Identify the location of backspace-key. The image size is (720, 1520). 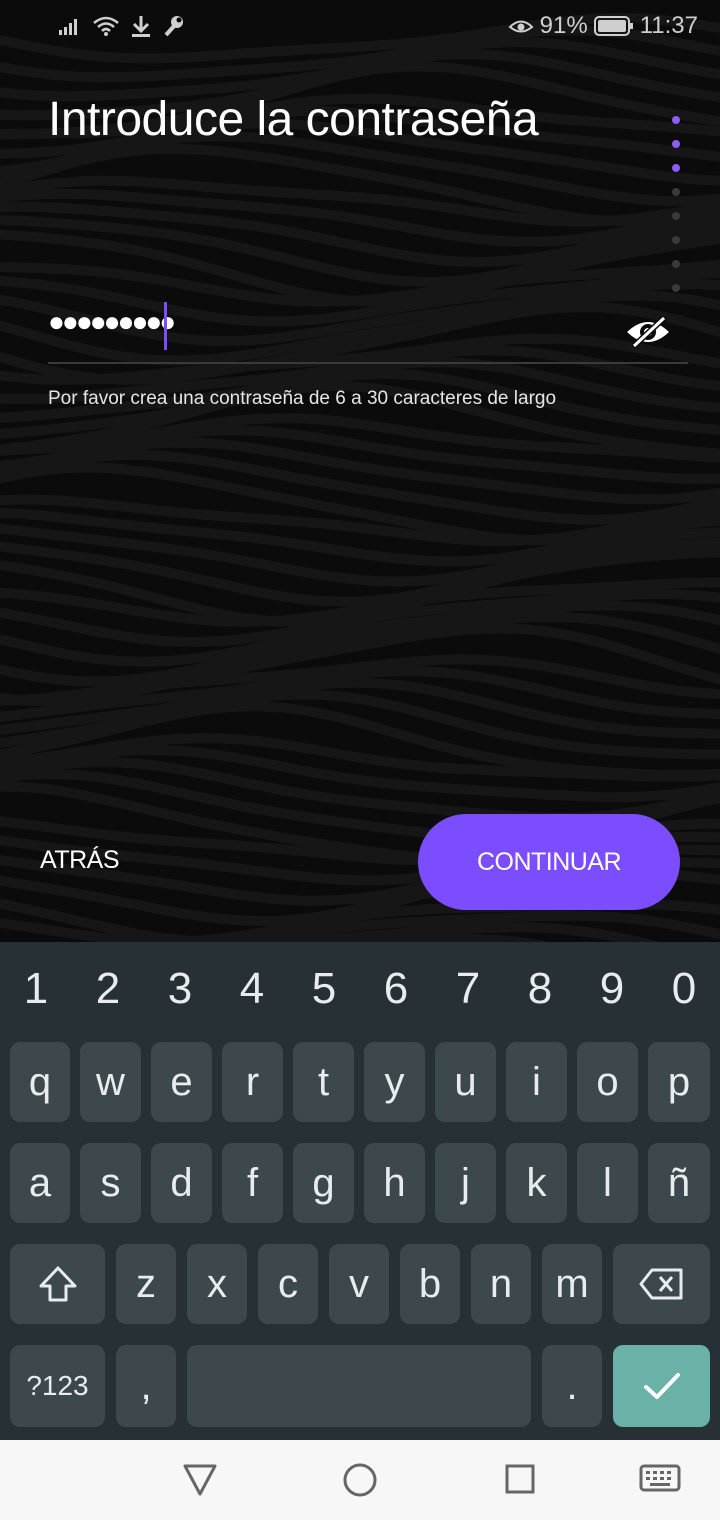
(661, 1284).